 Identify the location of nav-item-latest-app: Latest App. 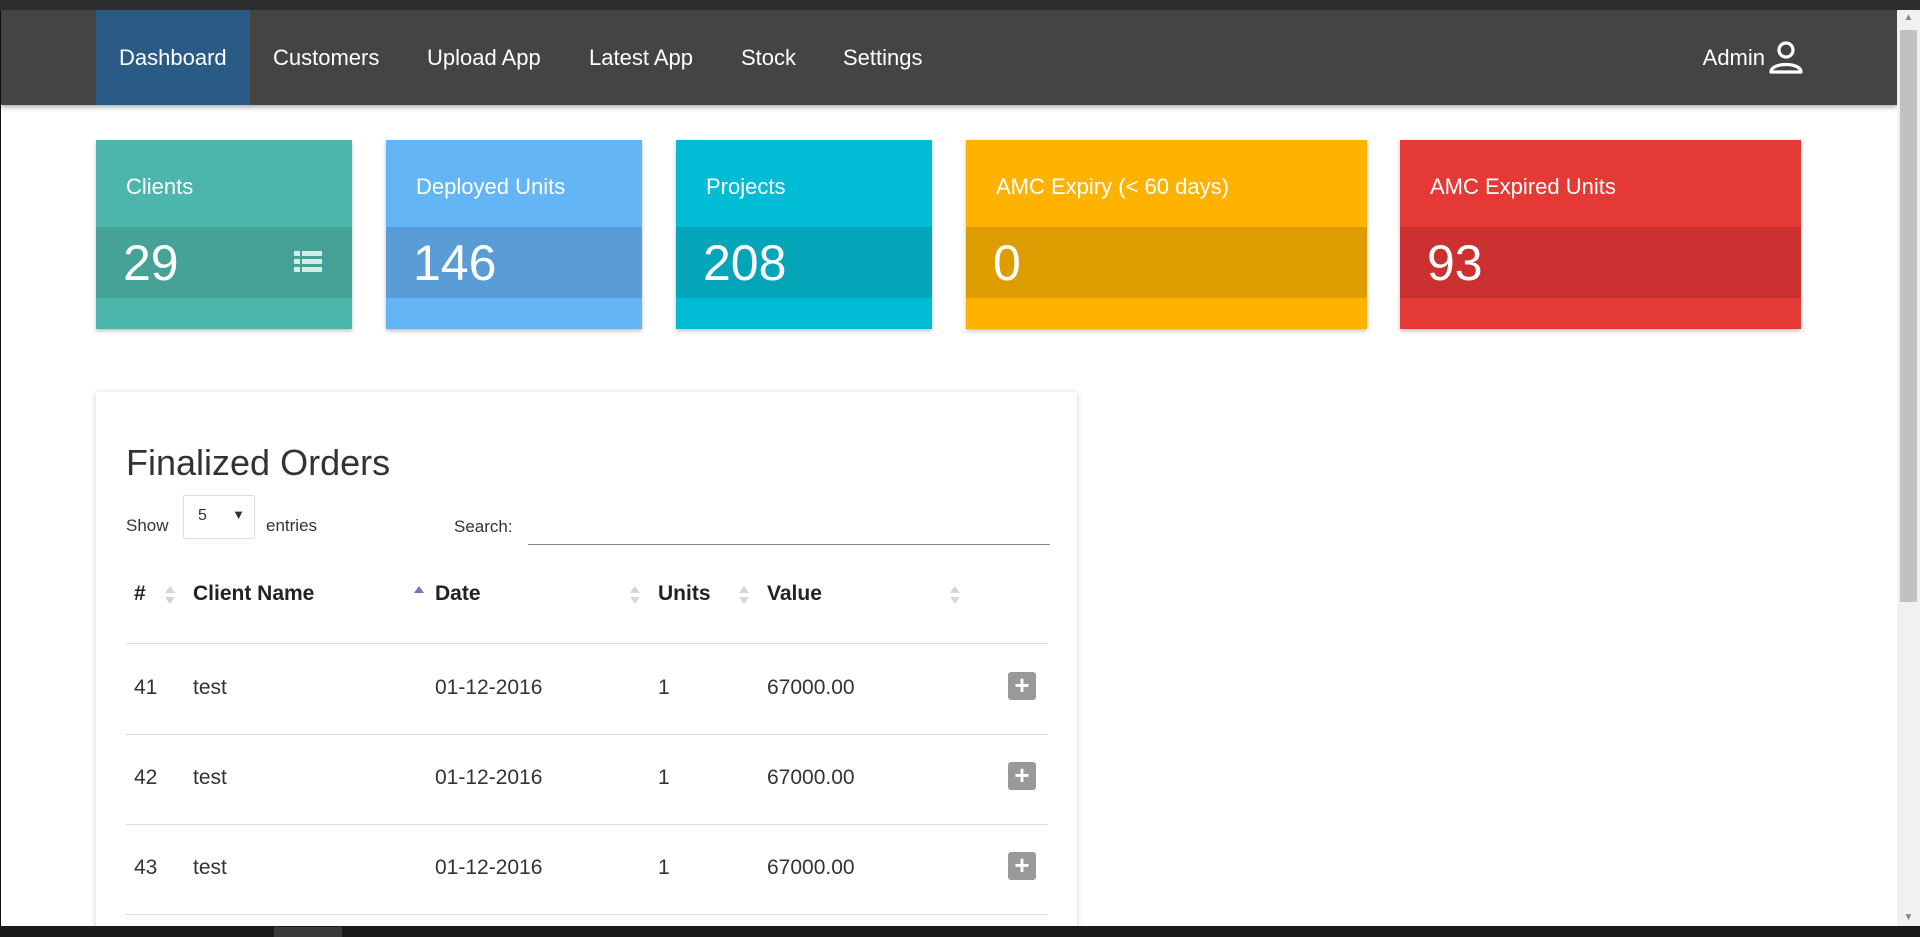
(641, 57).